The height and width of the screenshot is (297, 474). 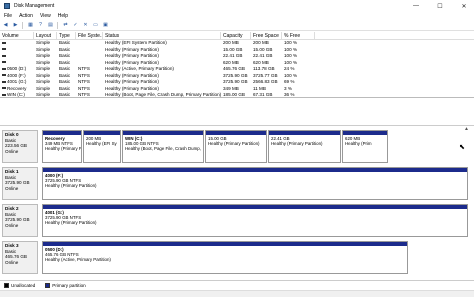 I want to click on close-button: ✕, so click(x=464, y=6).